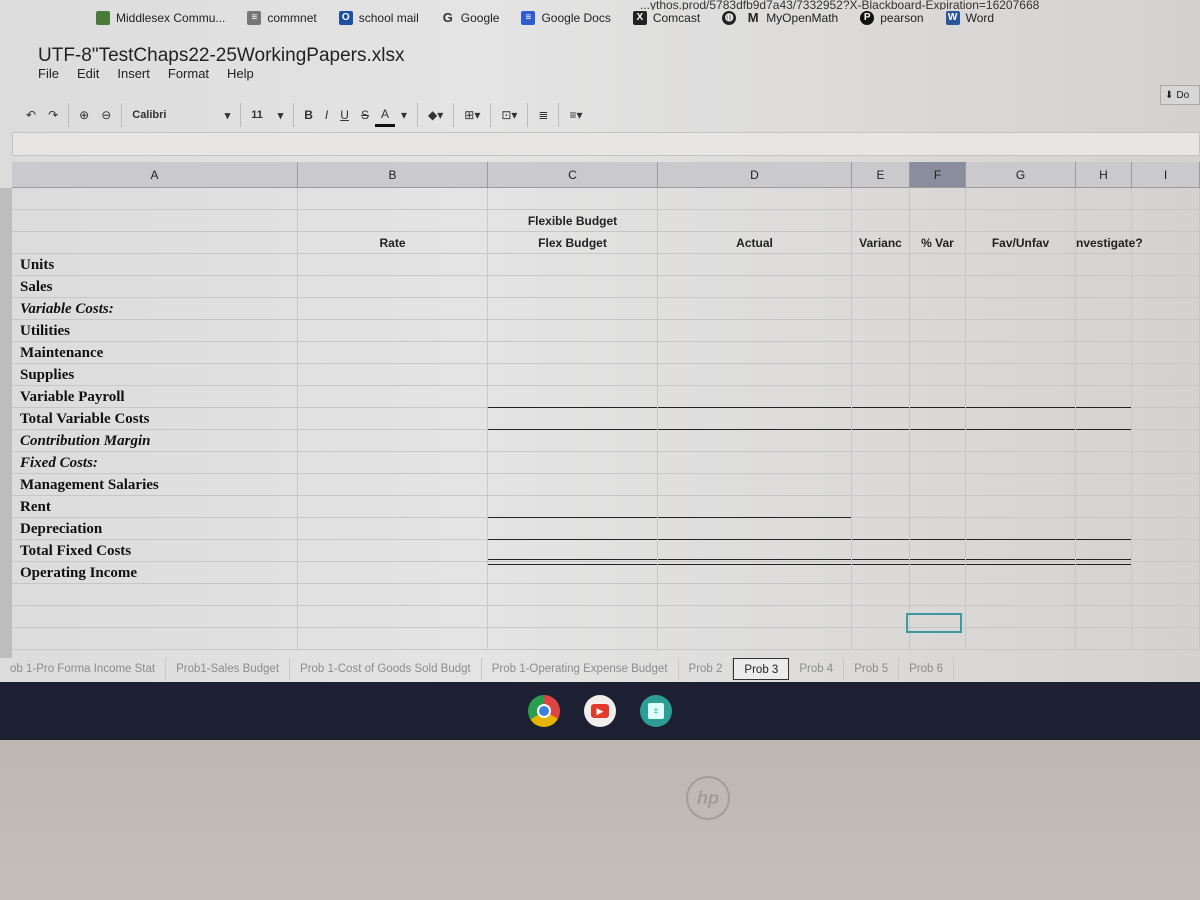 Image resolution: width=1200 pixels, height=900 pixels. What do you see at coordinates (326, 115) in the screenshot?
I see `italic-button: I` at bounding box center [326, 115].